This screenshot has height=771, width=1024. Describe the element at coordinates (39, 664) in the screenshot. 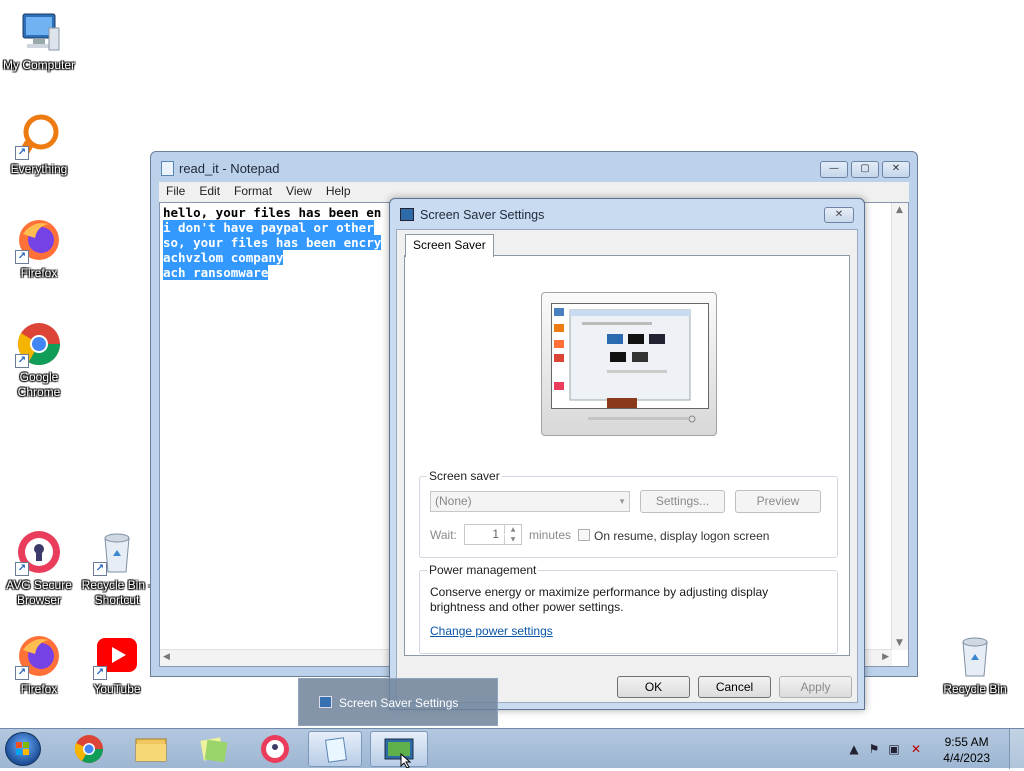

I see `desktop-icon-firefox-2: ↗ Firefox` at that location.